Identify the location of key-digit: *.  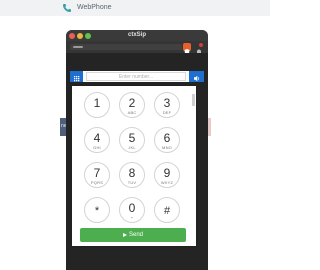
(97, 211).